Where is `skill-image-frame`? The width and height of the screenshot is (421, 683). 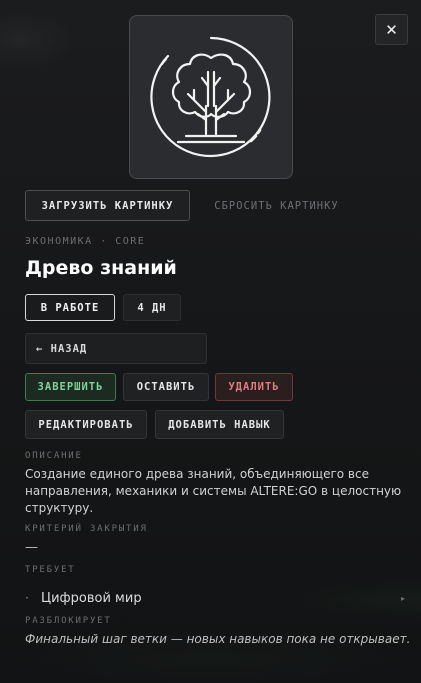
skill-image-frame is located at coordinates (211, 97).